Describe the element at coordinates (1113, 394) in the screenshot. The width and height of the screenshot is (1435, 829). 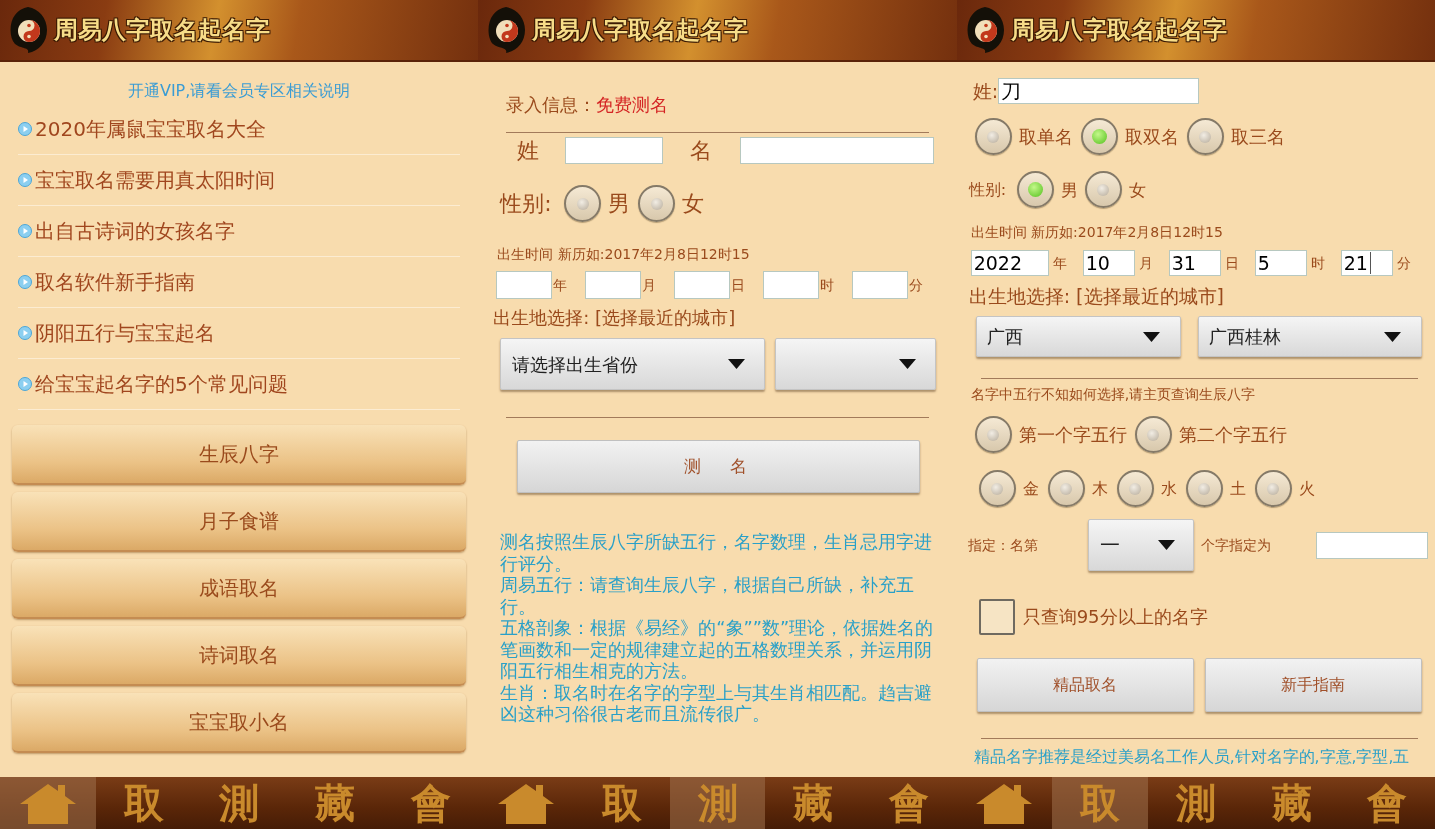
I see `element-hint: 名字中五行不知如何选择,请主页查询生辰八字` at that location.